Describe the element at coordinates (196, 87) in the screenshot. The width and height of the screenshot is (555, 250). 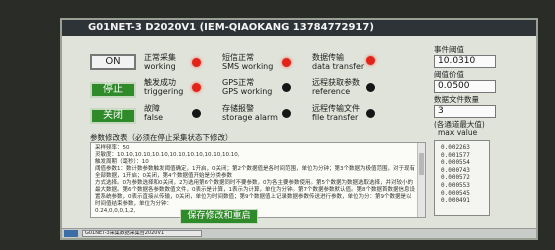
I see `status-led-triggering` at that location.